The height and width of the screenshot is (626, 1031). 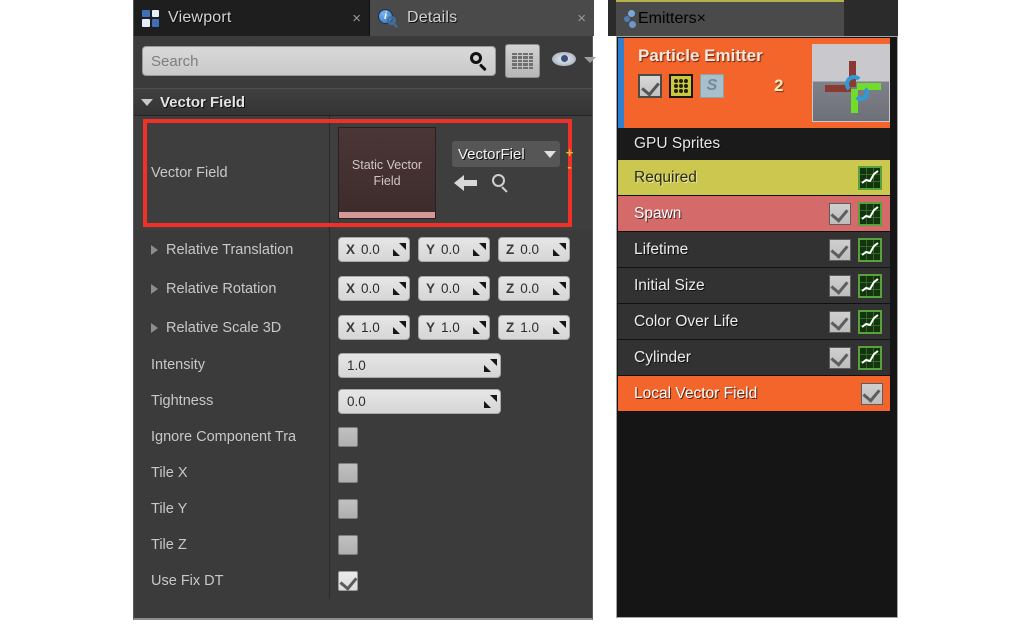 I want to click on property-label-wrap: Relative Rotation, so click(x=232, y=289).